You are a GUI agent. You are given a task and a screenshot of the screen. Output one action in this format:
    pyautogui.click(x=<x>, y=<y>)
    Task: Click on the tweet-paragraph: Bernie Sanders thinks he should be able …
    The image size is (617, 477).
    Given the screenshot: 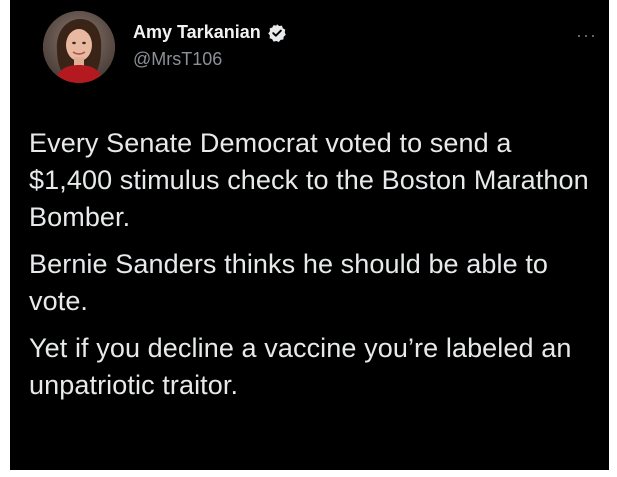 What is the action you would take?
    pyautogui.click(x=289, y=282)
    